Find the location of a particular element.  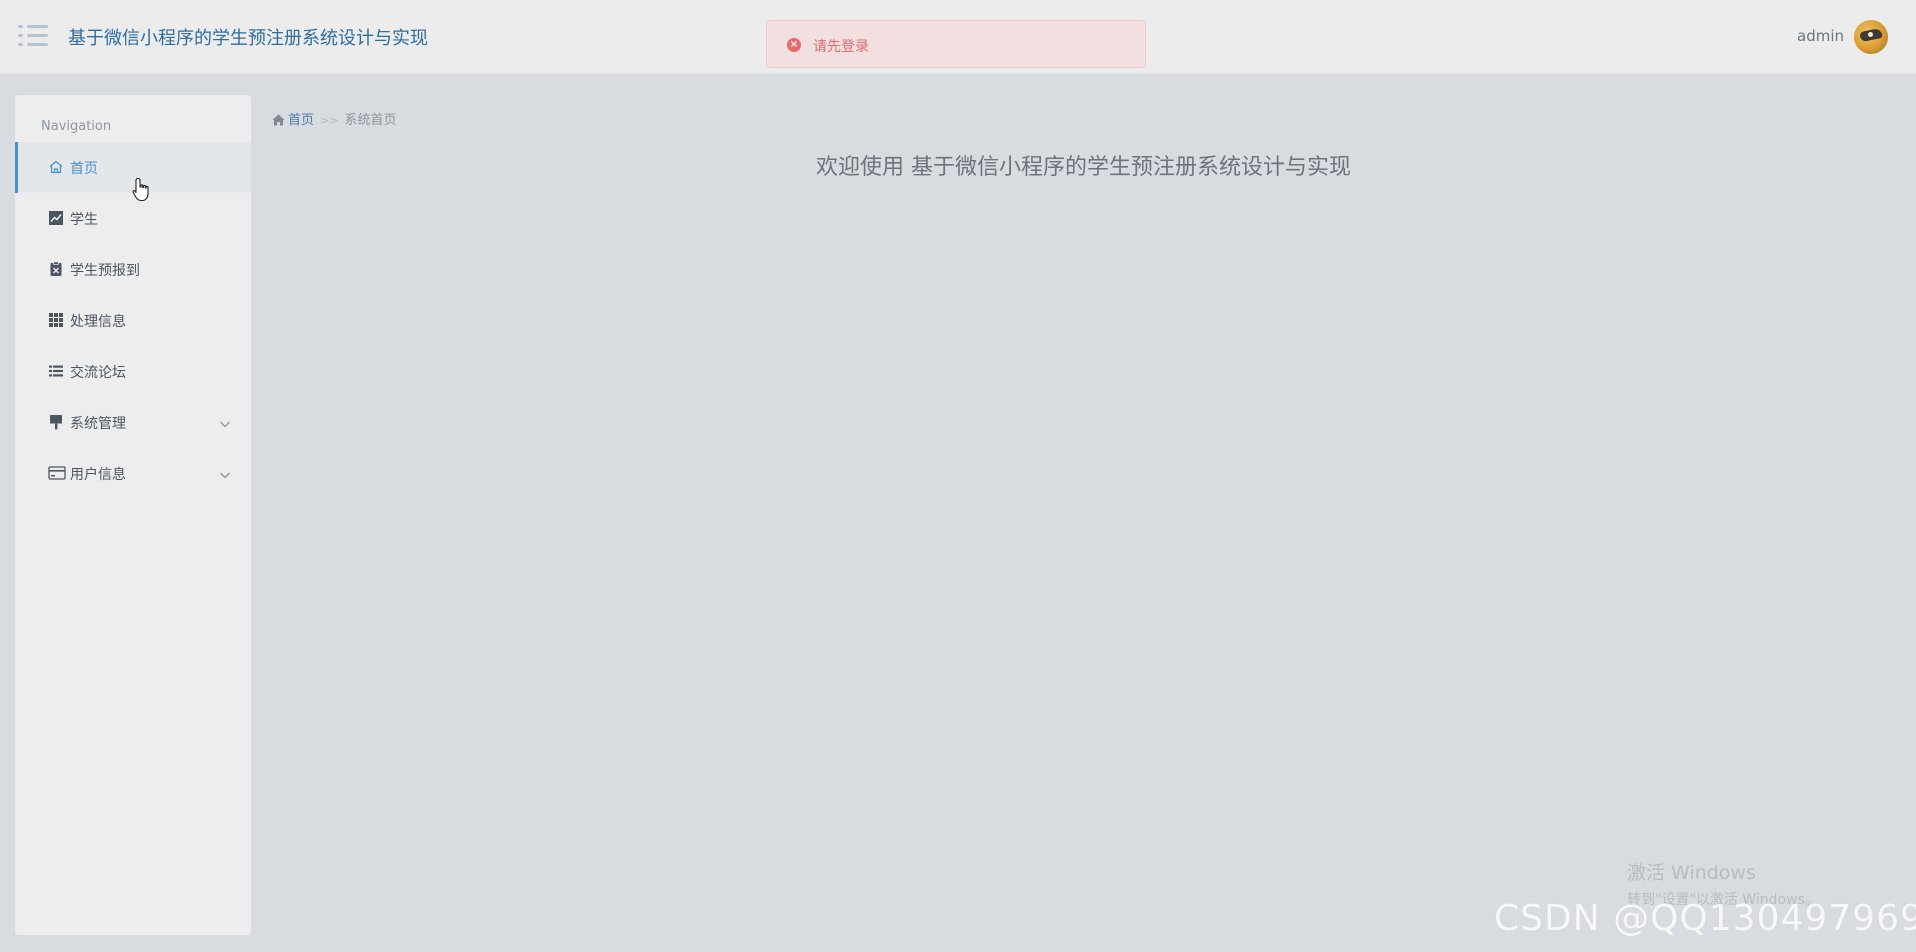

brush-icon is located at coordinates (56, 422).